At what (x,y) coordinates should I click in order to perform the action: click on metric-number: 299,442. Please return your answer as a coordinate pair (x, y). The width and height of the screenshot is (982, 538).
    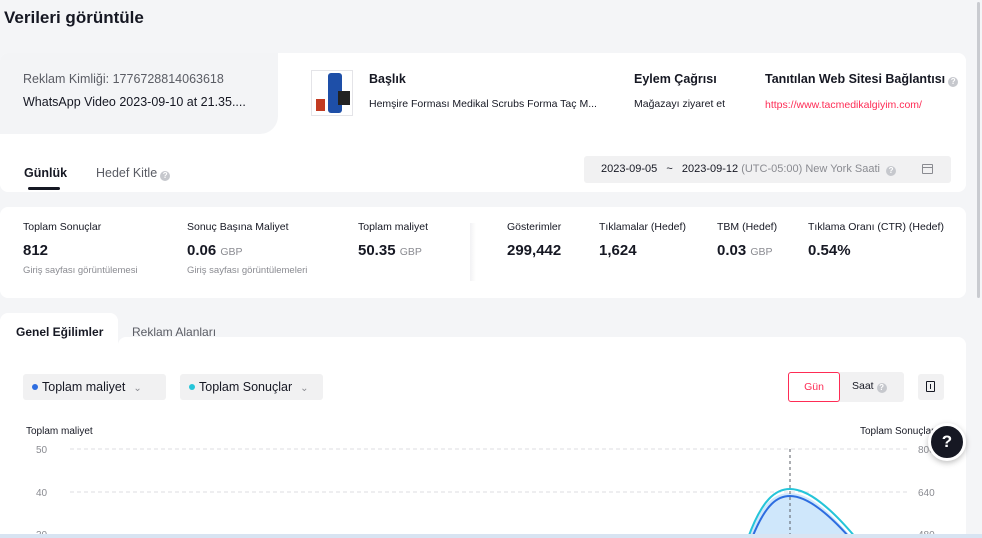
    Looking at the image, I should click on (534, 250).